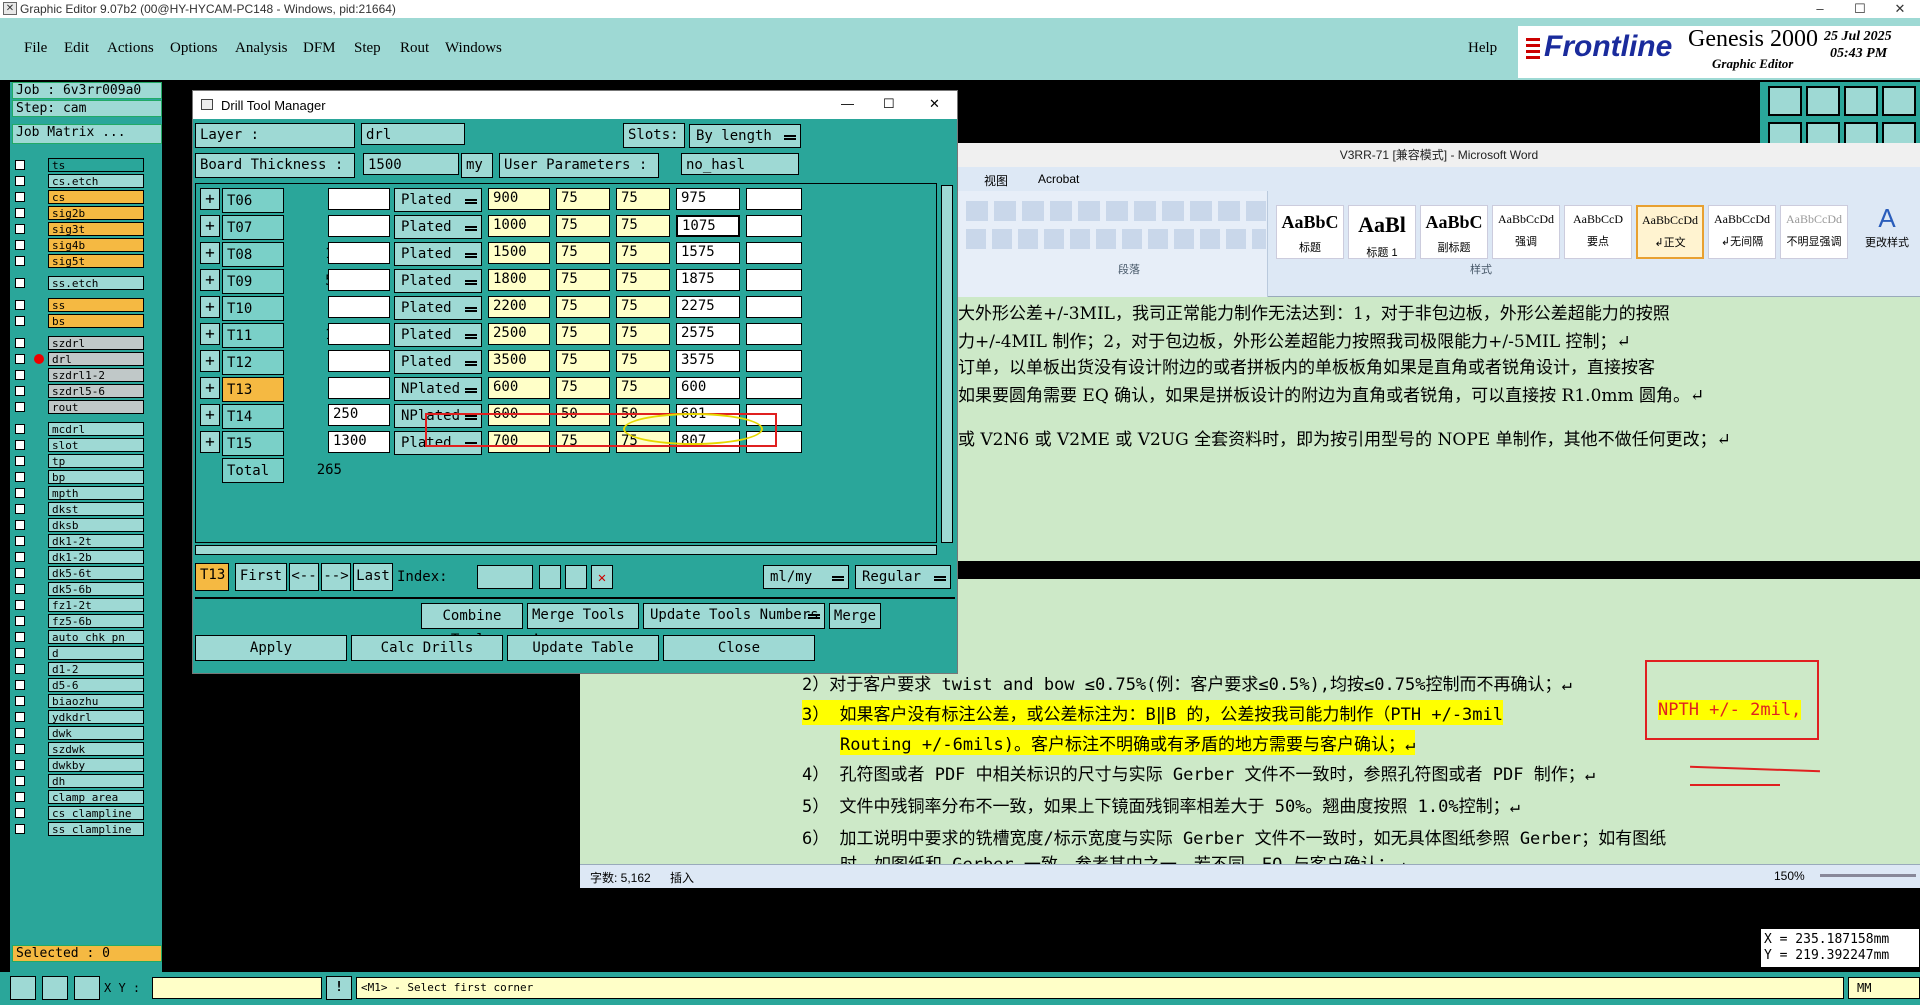  Describe the element at coordinates (96, 213) in the screenshot. I see `layer-name: sig2b` at that location.